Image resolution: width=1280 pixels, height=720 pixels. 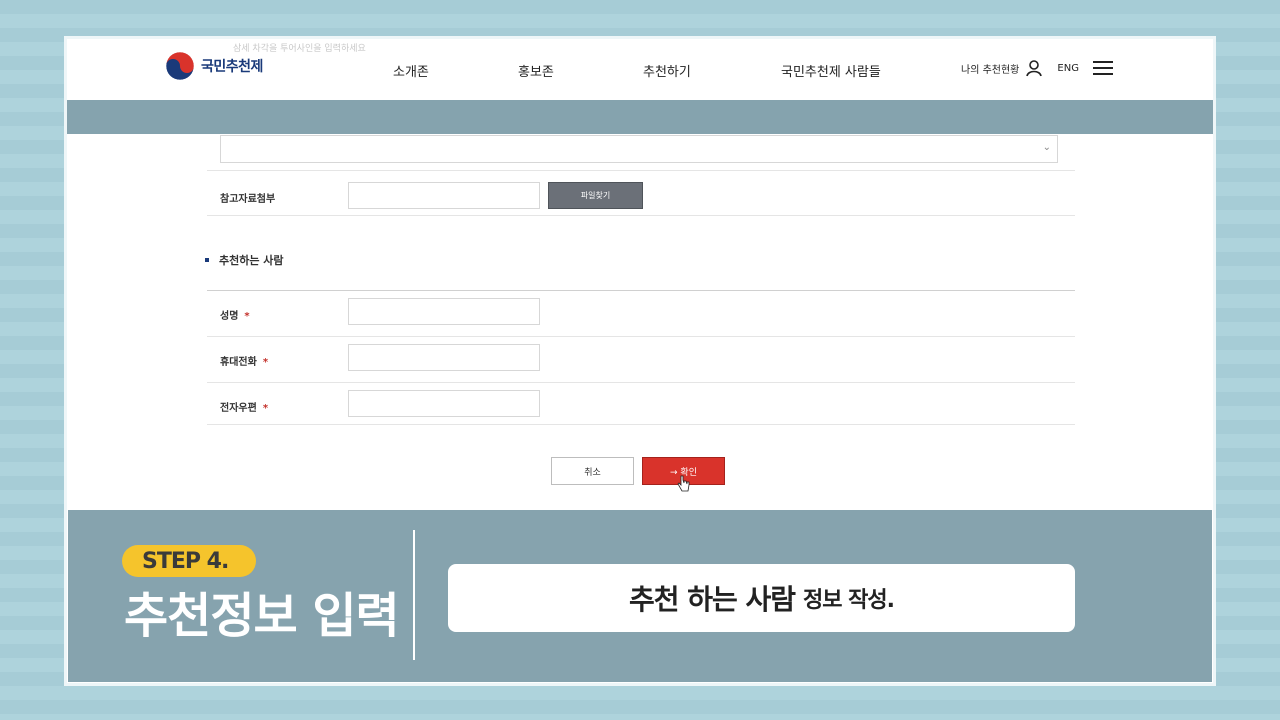 I want to click on caption-divider, so click(x=414, y=595).